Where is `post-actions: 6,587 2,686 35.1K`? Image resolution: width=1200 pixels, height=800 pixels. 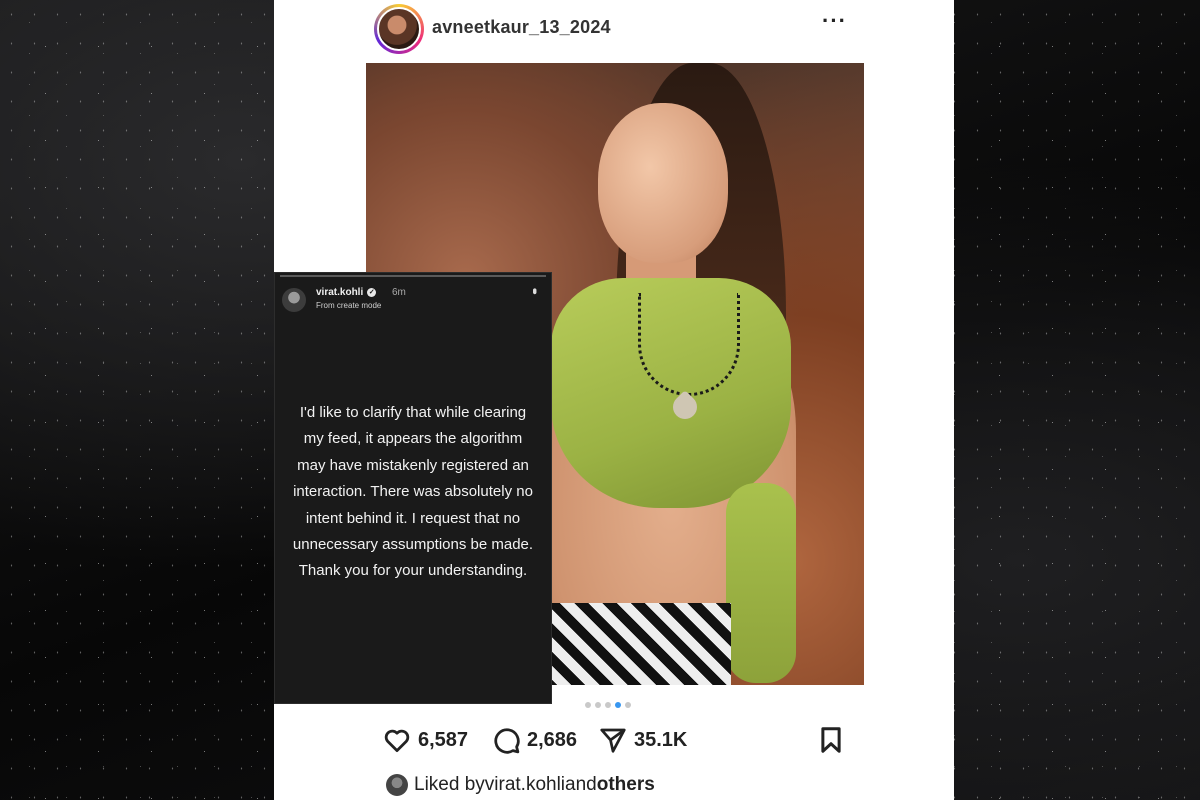
post-actions: 6,587 2,686 35.1K is located at coordinates (614, 742).